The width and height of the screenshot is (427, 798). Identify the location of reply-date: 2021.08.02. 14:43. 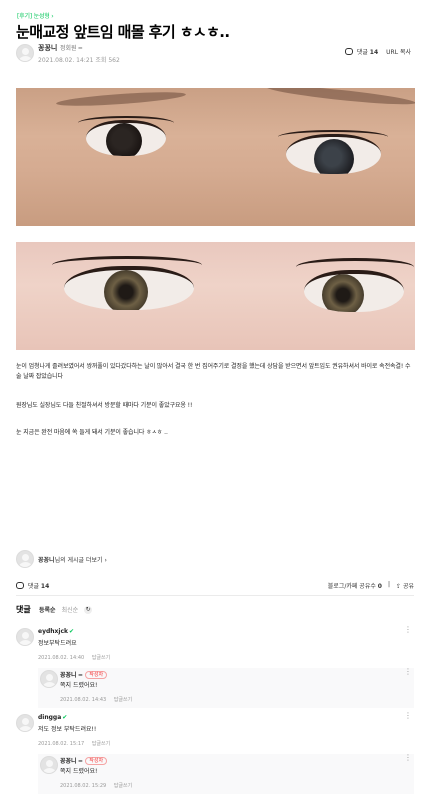
(83, 700).